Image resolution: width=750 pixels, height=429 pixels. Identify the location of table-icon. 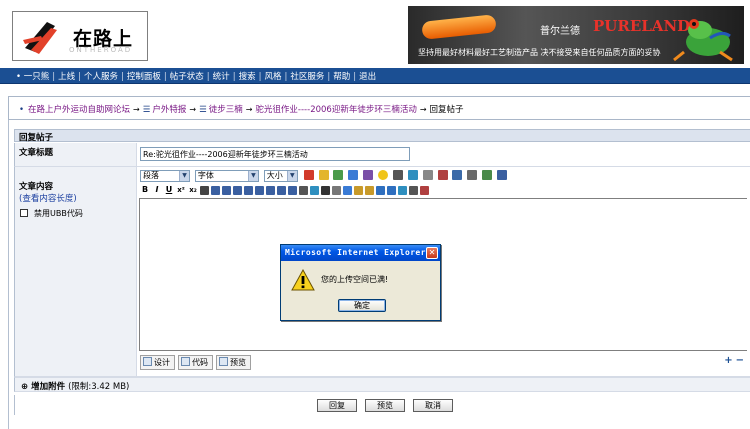
(427, 175).